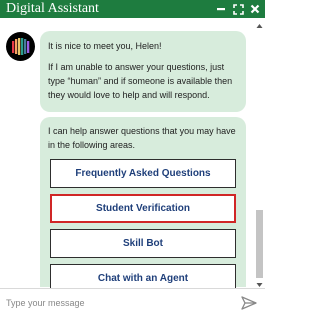 The width and height of the screenshot is (320, 316). What do you see at coordinates (143, 243) in the screenshot?
I see `skill-bot-button: Skill Bot` at bounding box center [143, 243].